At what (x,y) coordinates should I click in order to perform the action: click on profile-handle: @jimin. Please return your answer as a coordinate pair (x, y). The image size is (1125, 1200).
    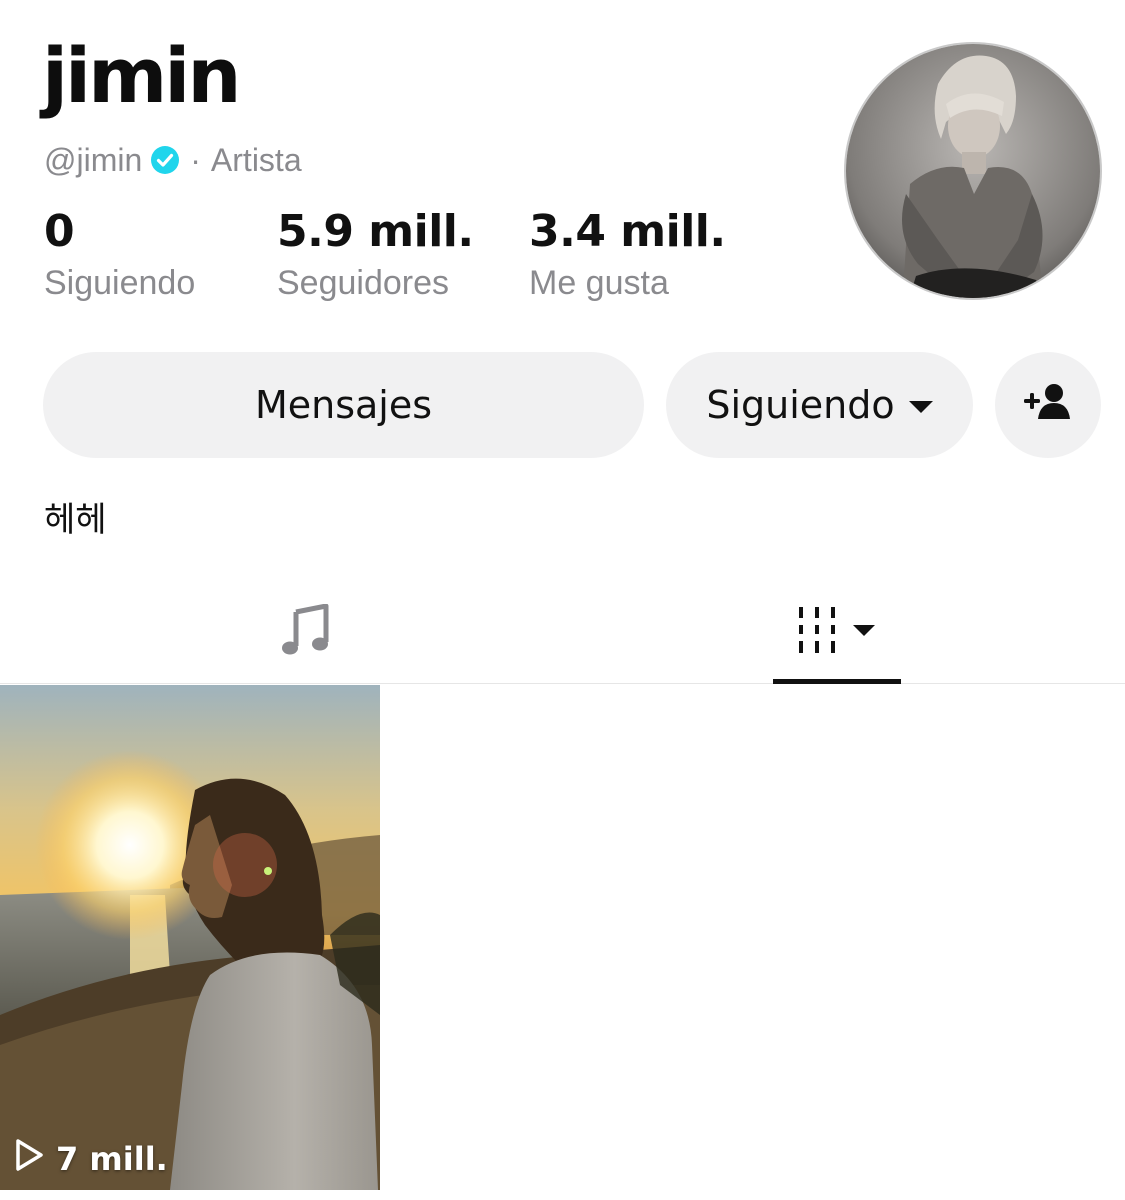
    Looking at the image, I should click on (93, 159).